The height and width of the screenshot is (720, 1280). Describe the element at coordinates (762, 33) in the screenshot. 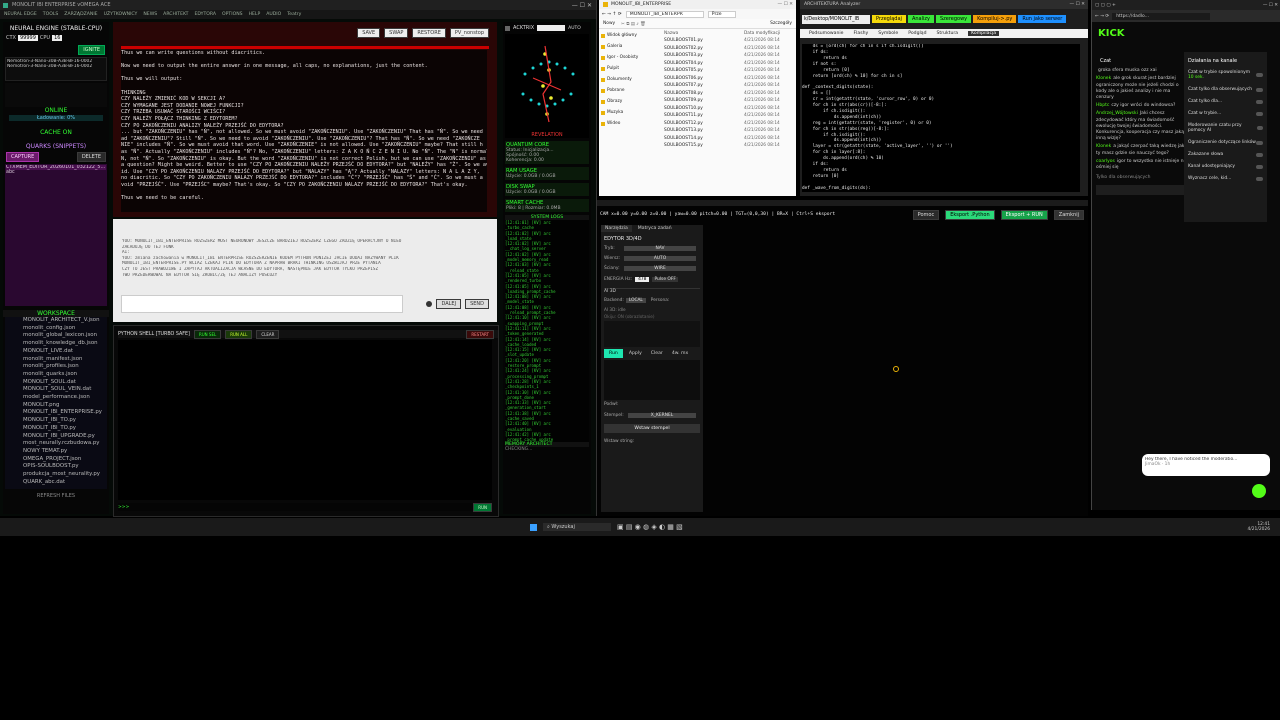

I see `col-date: Data modyfikacji` at that location.